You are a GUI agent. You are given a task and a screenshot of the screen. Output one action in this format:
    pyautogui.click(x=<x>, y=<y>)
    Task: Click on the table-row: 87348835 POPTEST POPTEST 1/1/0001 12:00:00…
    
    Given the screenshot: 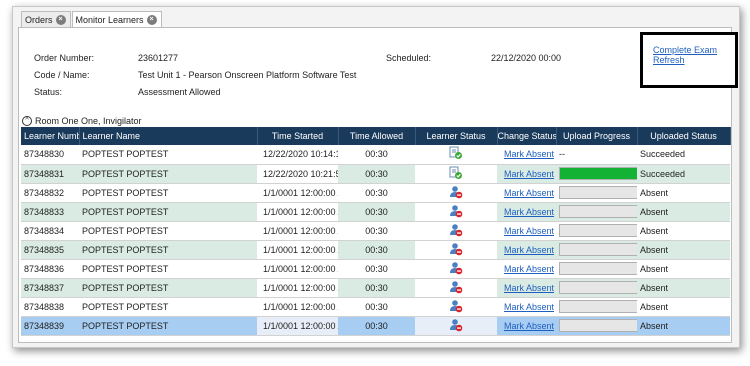 What is the action you would take?
    pyautogui.click(x=375, y=250)
    